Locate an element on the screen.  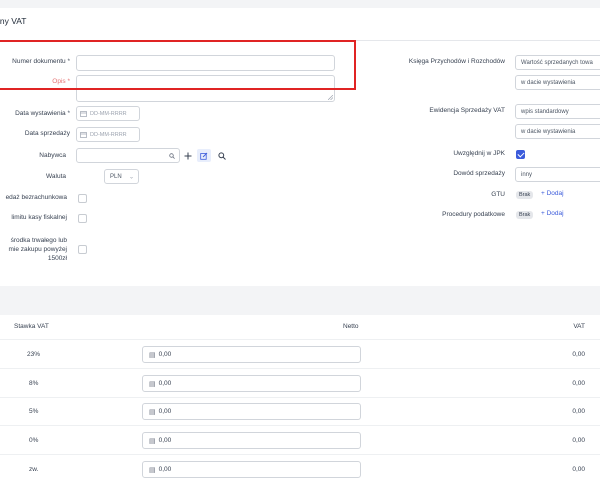
data-sprzedazy-input: DD-MM-RRRR is located at coordinates (108, 134).